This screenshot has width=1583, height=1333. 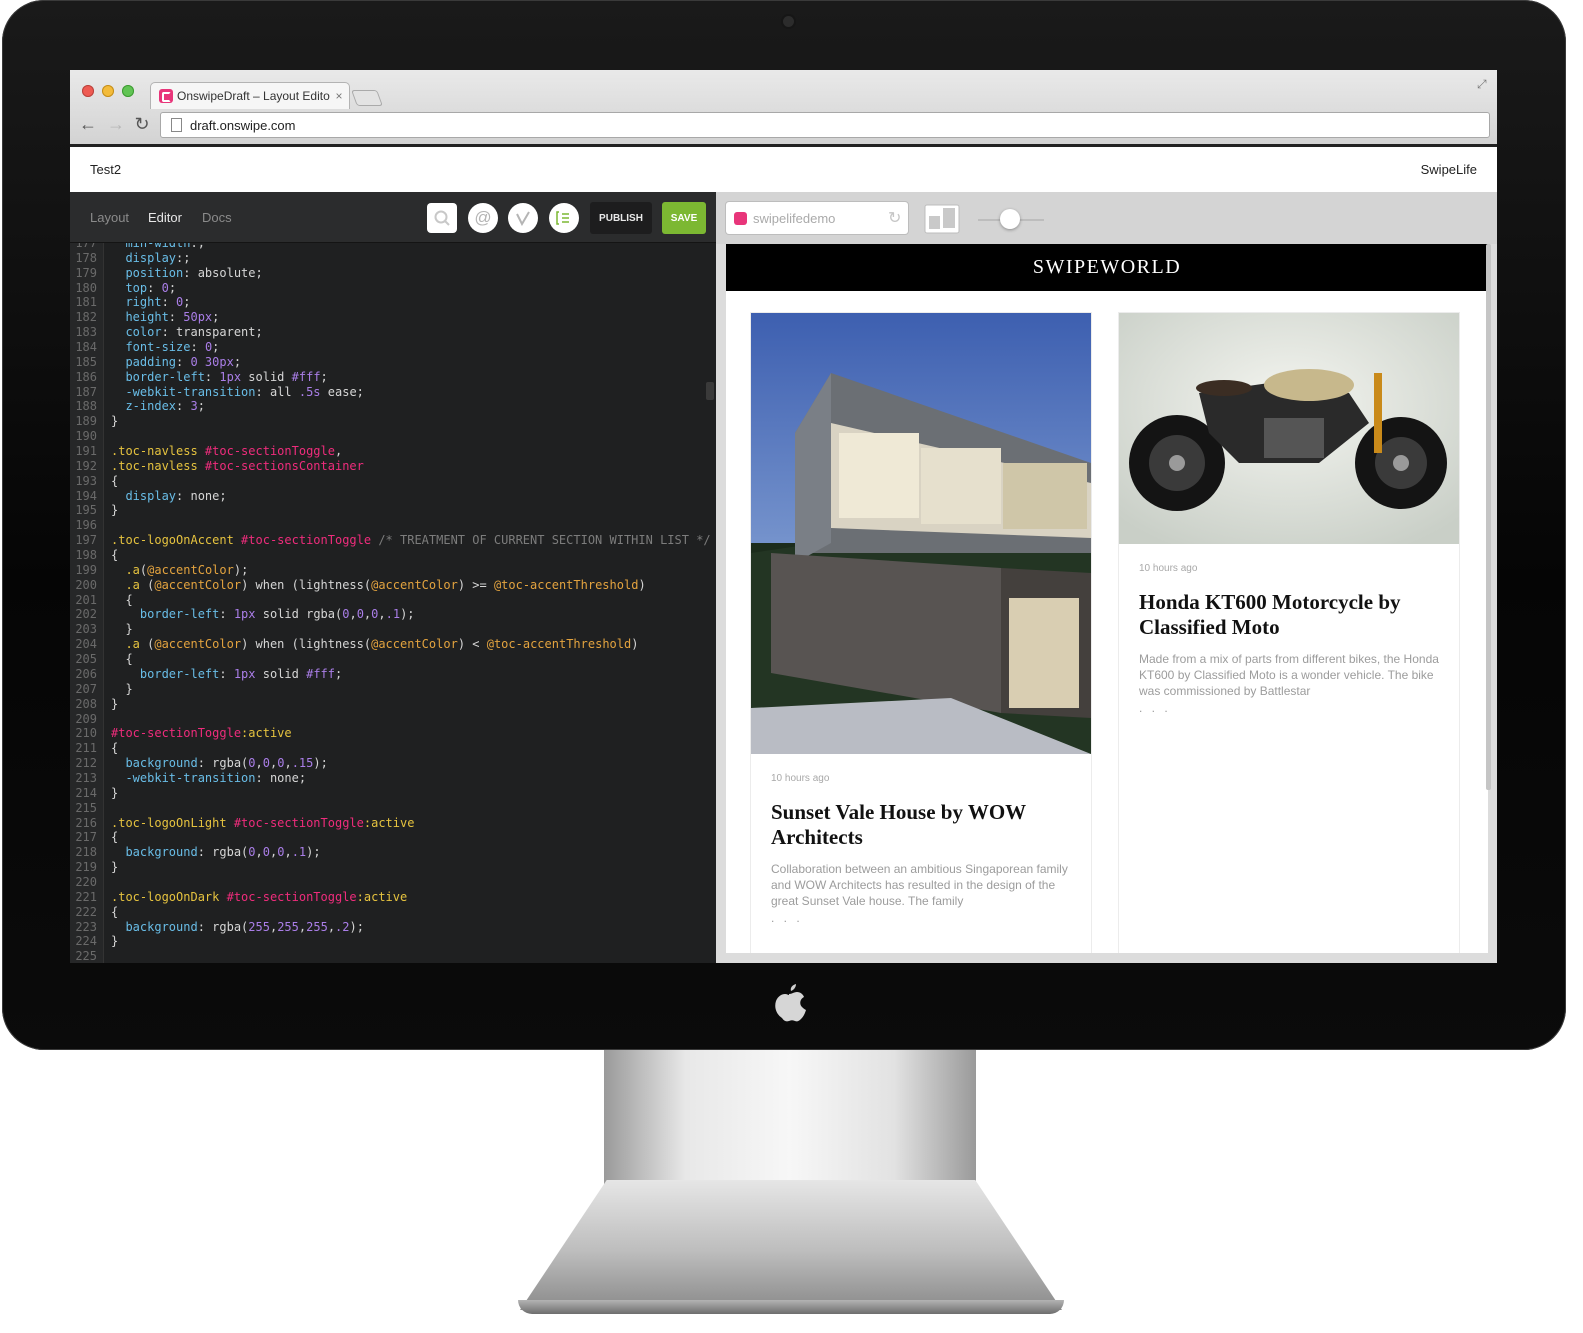 I want to click on code-token: #toc-sectionToggle, so click(x=269, y=451).